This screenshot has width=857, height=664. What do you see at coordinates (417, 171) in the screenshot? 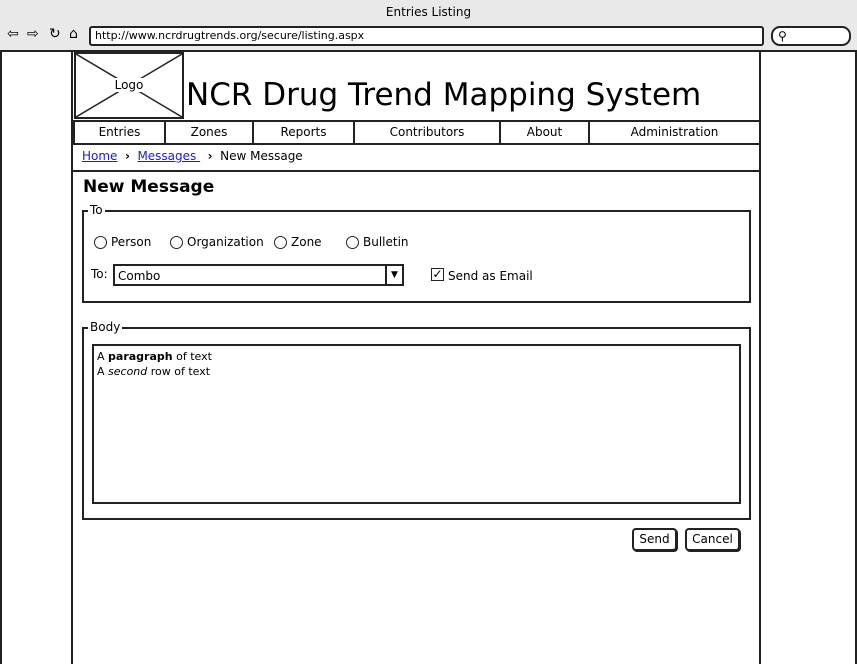
I see `divider` at bounding box center [417, 171].